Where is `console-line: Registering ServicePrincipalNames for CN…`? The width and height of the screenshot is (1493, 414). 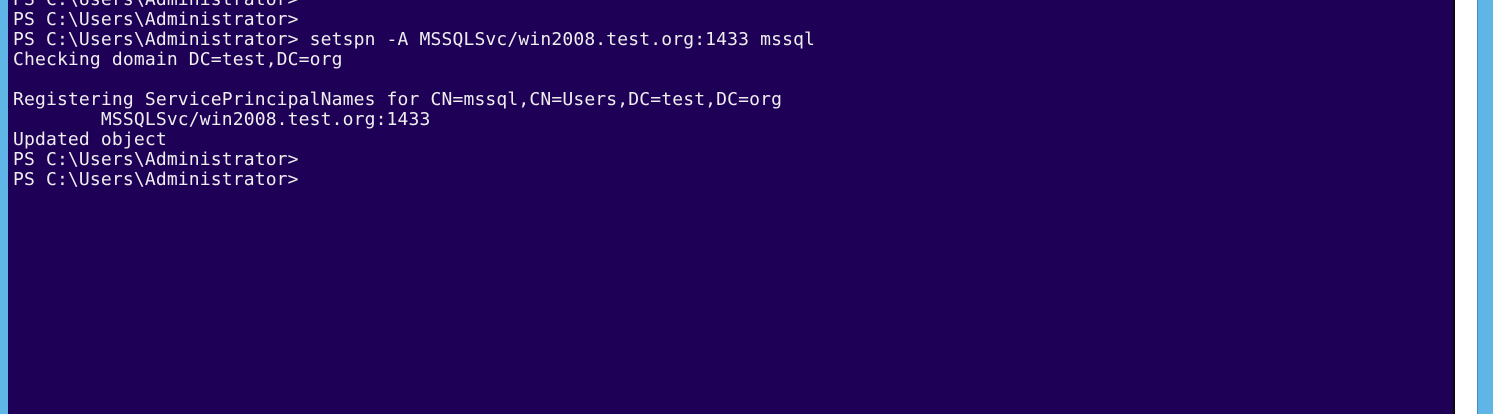
console-line: Registering ServicePrincipalNames for CN… is located at coordinates (398, 99).